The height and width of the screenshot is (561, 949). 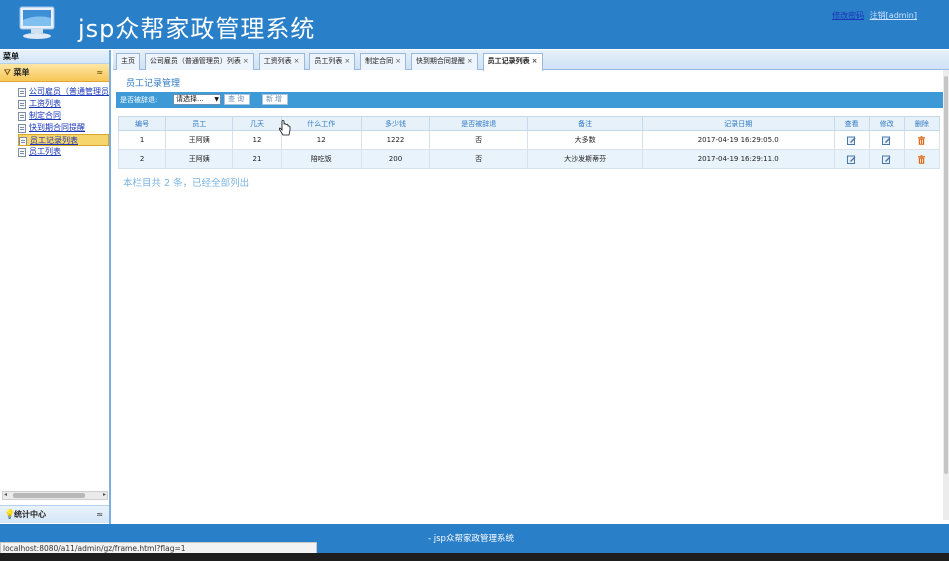 What do you see at coordinates (54, 514) in the screenshot?
I see `sidebar-stats-center: 💡 统计中心 ≈` at bounding box center [54, 514].